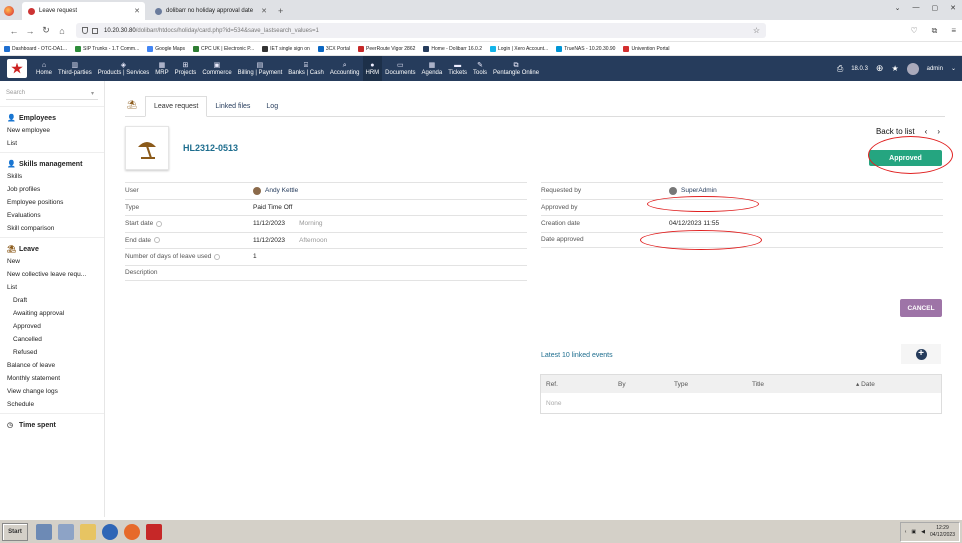 This screenshot has width=962, height=543. I want to click on sidebar-item-view-change-logs: View change logs, so click(52, 391).